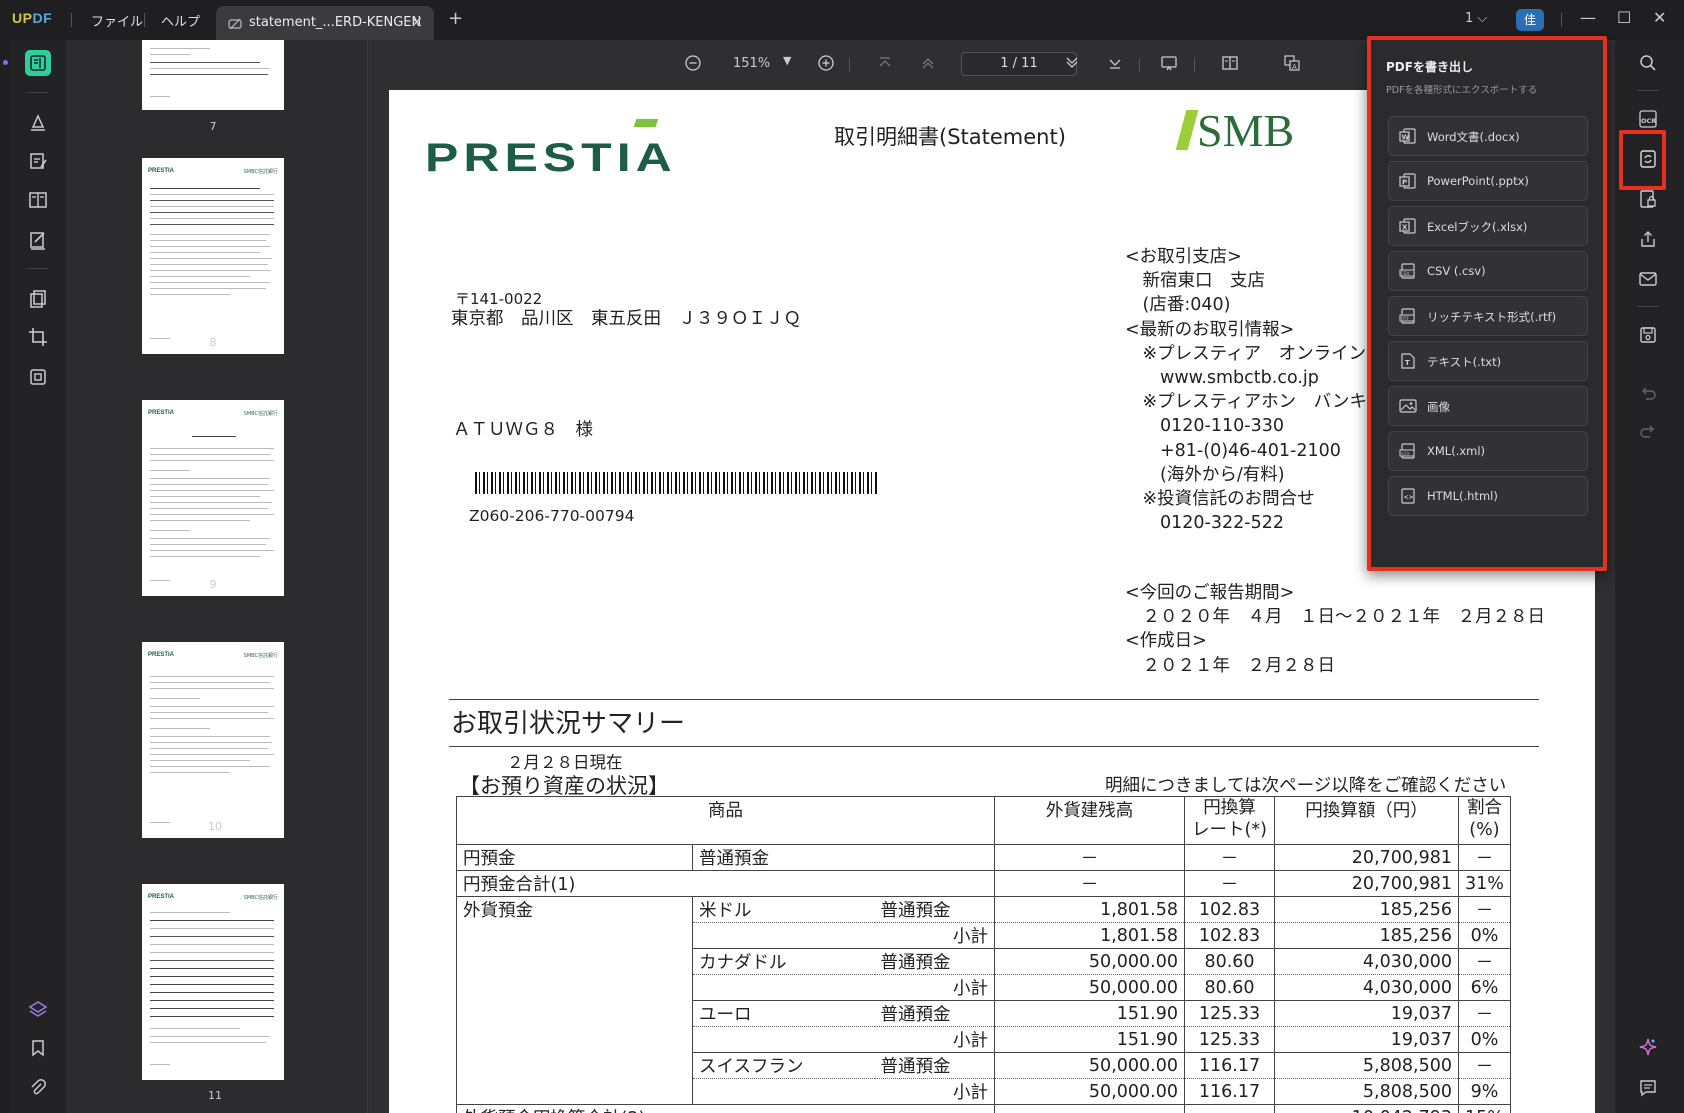 Image resolution: width=1684 pixels, height=1113 pixels. Describe the element at coordinates (1649, 576) in the screenshot. I see `right-tool-rail: OCR` at that location.